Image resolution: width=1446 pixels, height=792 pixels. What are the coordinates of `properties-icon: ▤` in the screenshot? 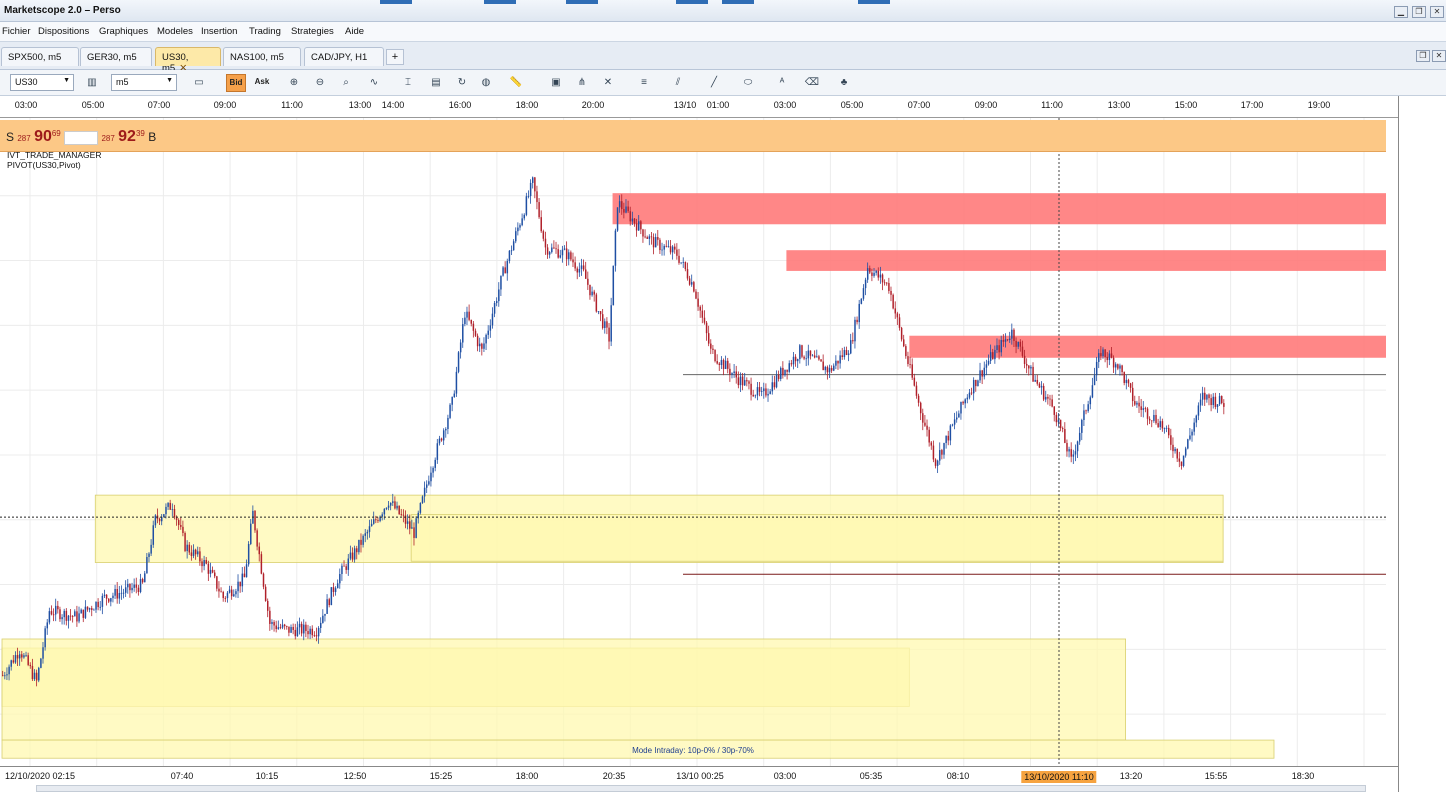 It's located at (436, 83).